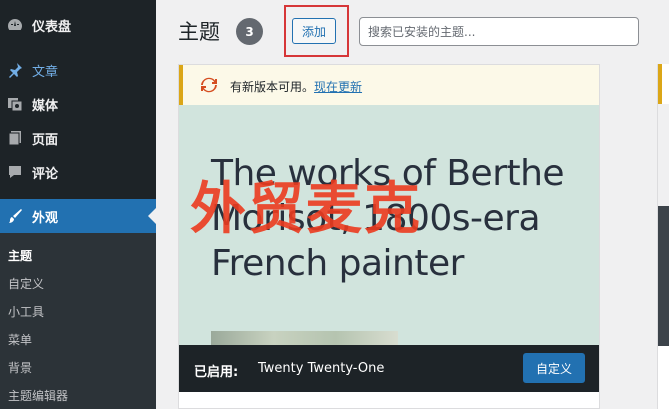 The image size is (669, 409). Describe the element at coordinates (389, 85) in the screenshot. I see `update-notice: 有新版本可用。现在更新` at that location.